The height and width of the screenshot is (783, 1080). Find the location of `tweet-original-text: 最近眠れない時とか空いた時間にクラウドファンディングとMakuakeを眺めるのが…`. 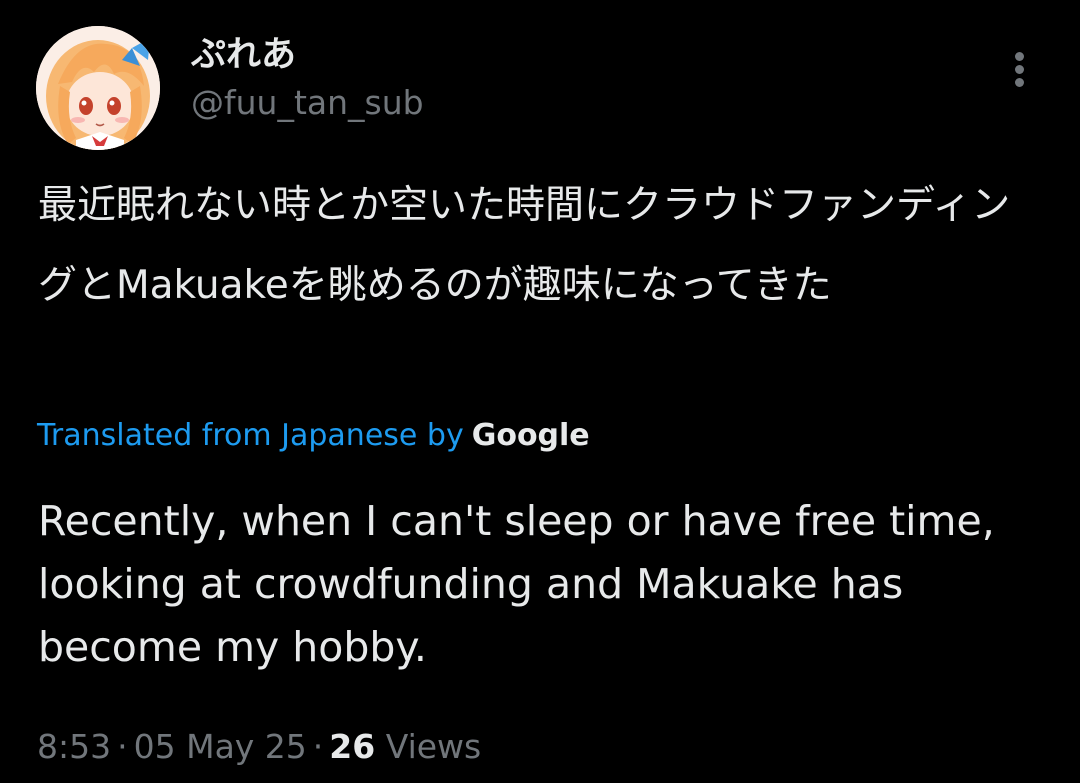

tweet-original-text: 最近眠れない時とか空いた時間にクラウドファンディングとMakuakeを眺めるのが… is located at coordinates (524, 245).